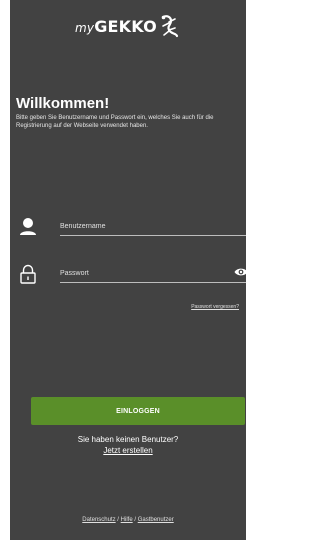  What do you see at coordinates (63, 103) in the screenshot?
I see `welcome-title: Willkommen!` at bounding box center [63, 103].